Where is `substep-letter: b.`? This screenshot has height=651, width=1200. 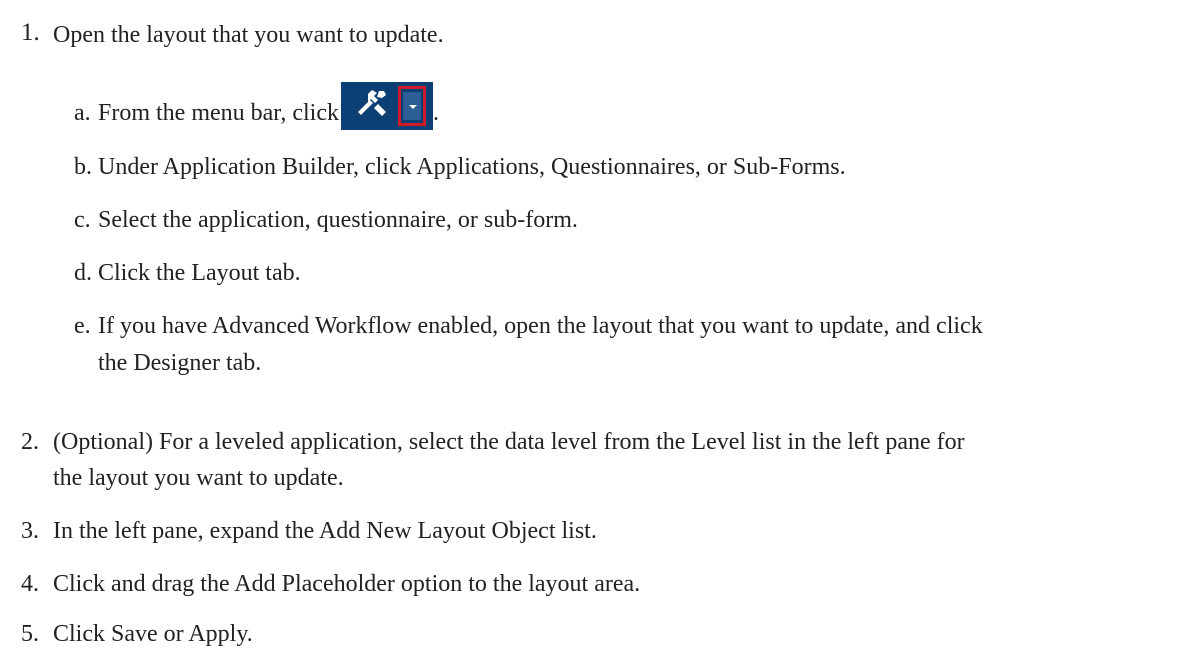 substep-letter: b. is located at coordinates (83, 167).